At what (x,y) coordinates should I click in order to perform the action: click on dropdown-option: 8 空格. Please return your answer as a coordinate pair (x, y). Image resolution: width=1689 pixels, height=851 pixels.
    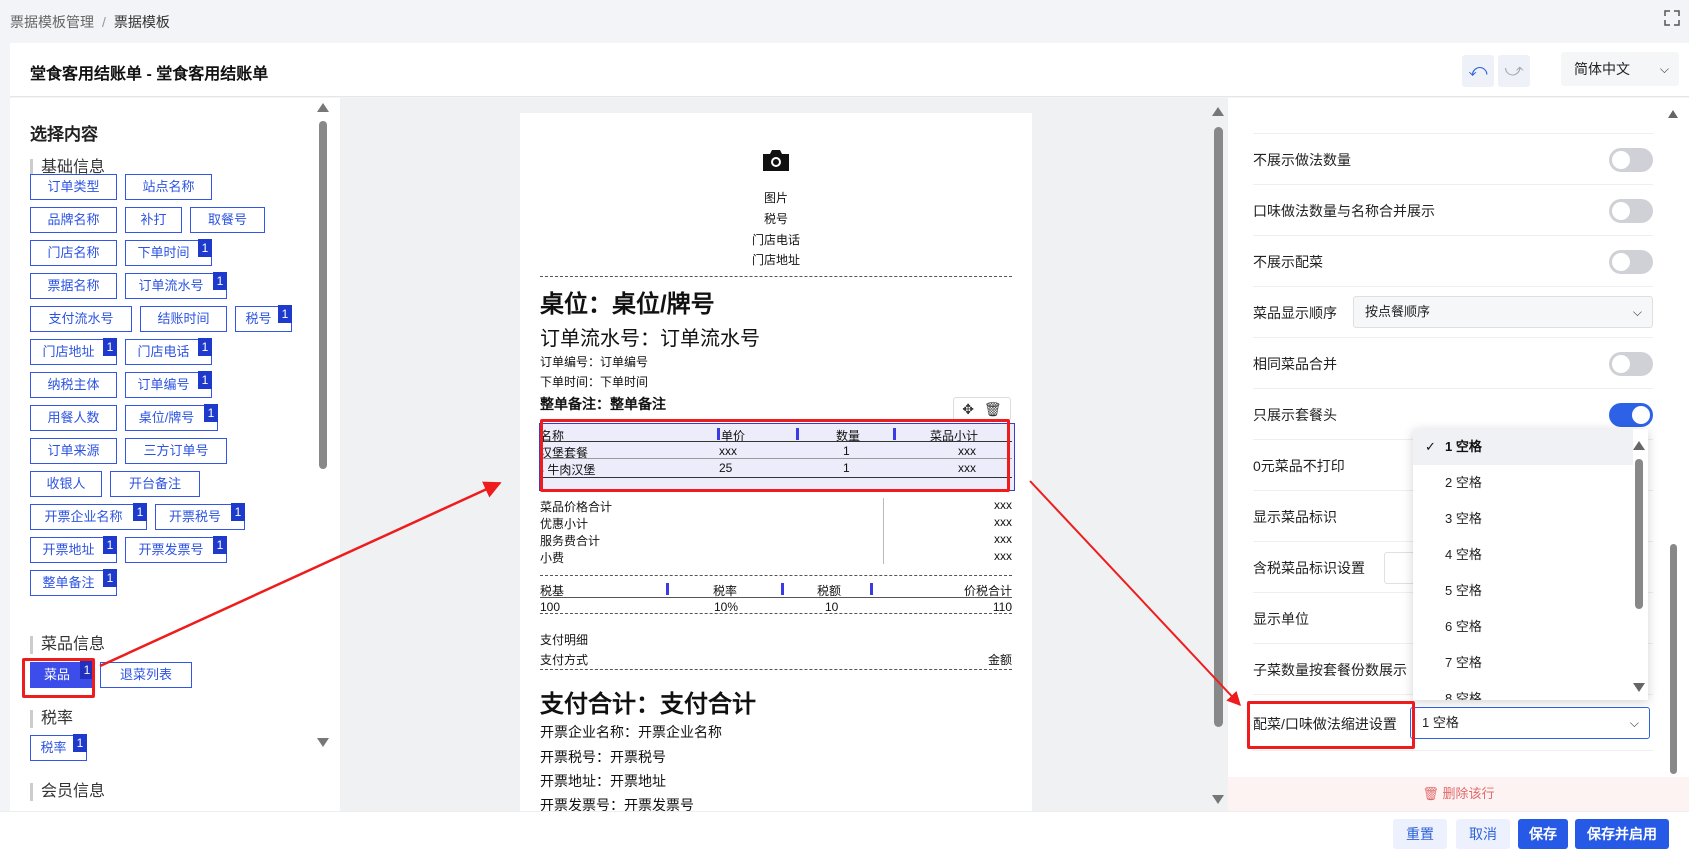
    Looking at the image, I should click on (1523, 690).